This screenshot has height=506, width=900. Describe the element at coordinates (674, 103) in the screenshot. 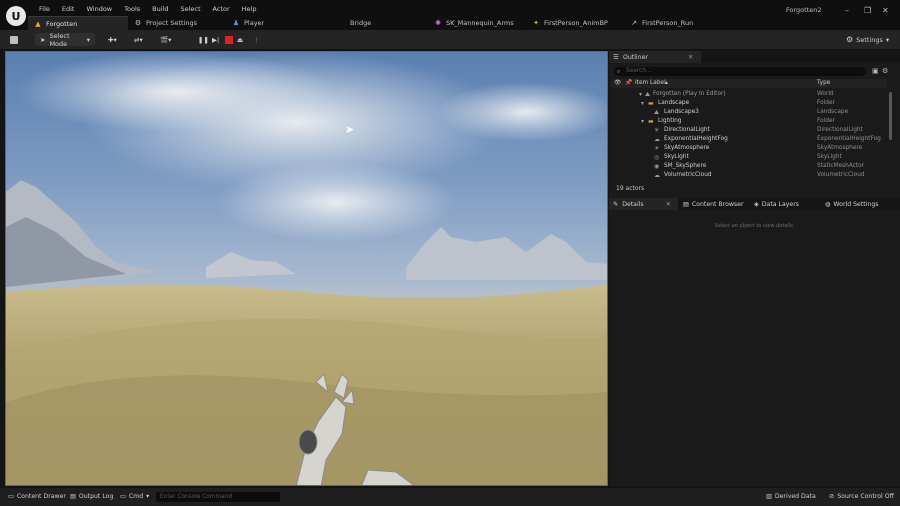

I see `row-name: Landscape` at that location.